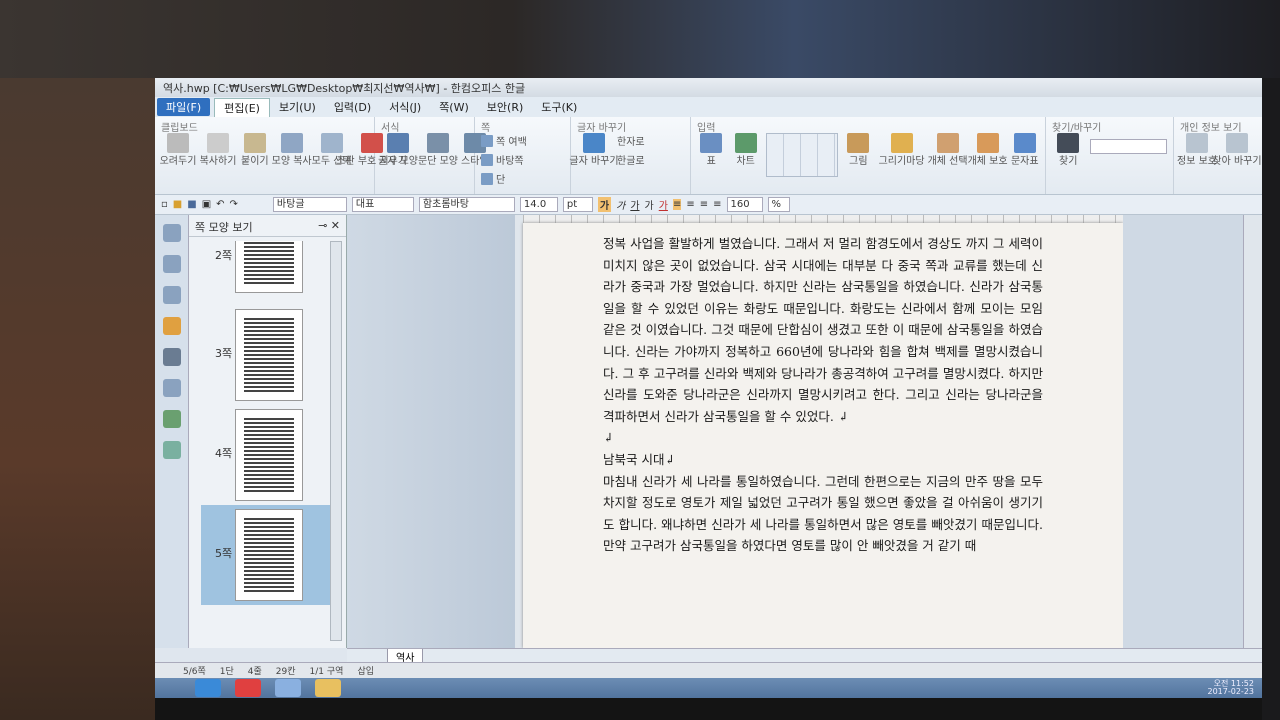 This screenshot has height=720, width=1280. Describe the element at coordinates (631, 159) in the screenshot. I see `to-hangul-button: 한글로` at that location.